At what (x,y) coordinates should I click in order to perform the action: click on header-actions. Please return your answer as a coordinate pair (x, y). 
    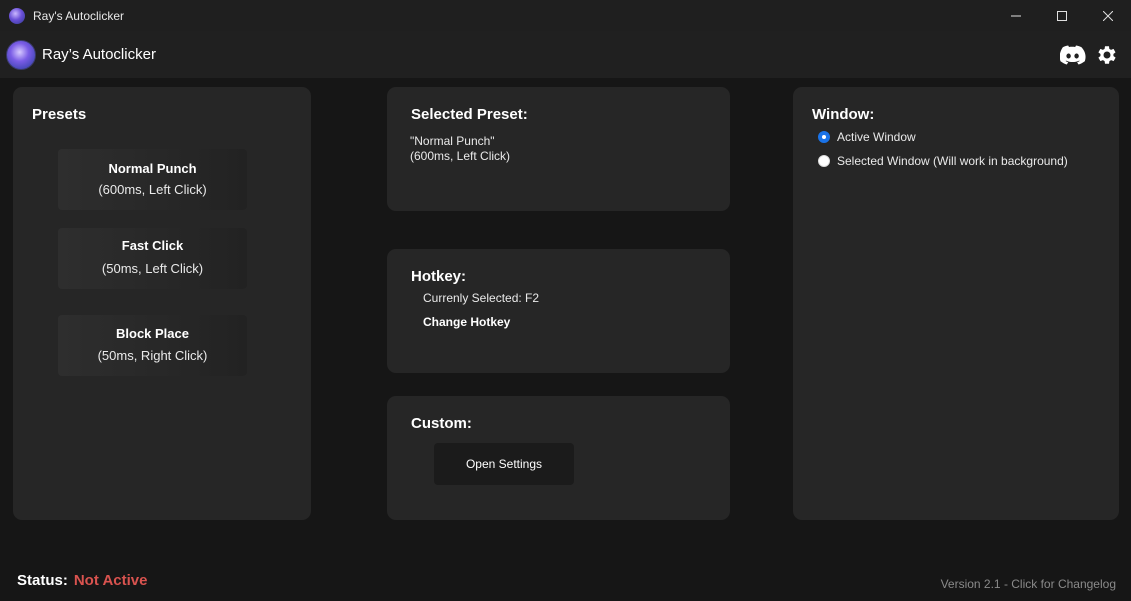
    Looking at the image, I should click on (1090, 55).